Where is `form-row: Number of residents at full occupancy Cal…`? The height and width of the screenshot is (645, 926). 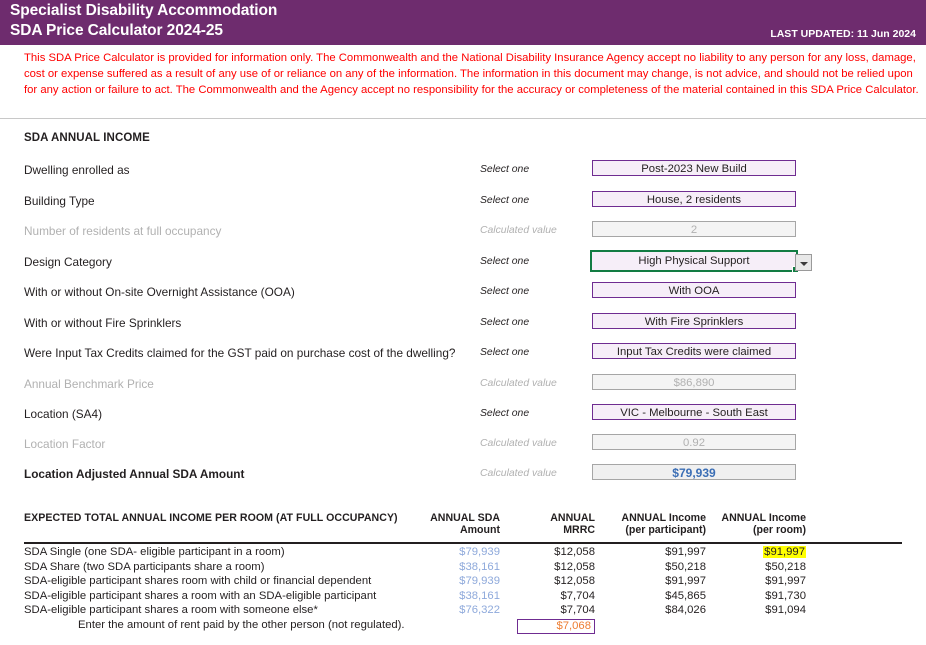
form-row: Number of residents at full occupancy Cal… is located at coordinates (463, 233).